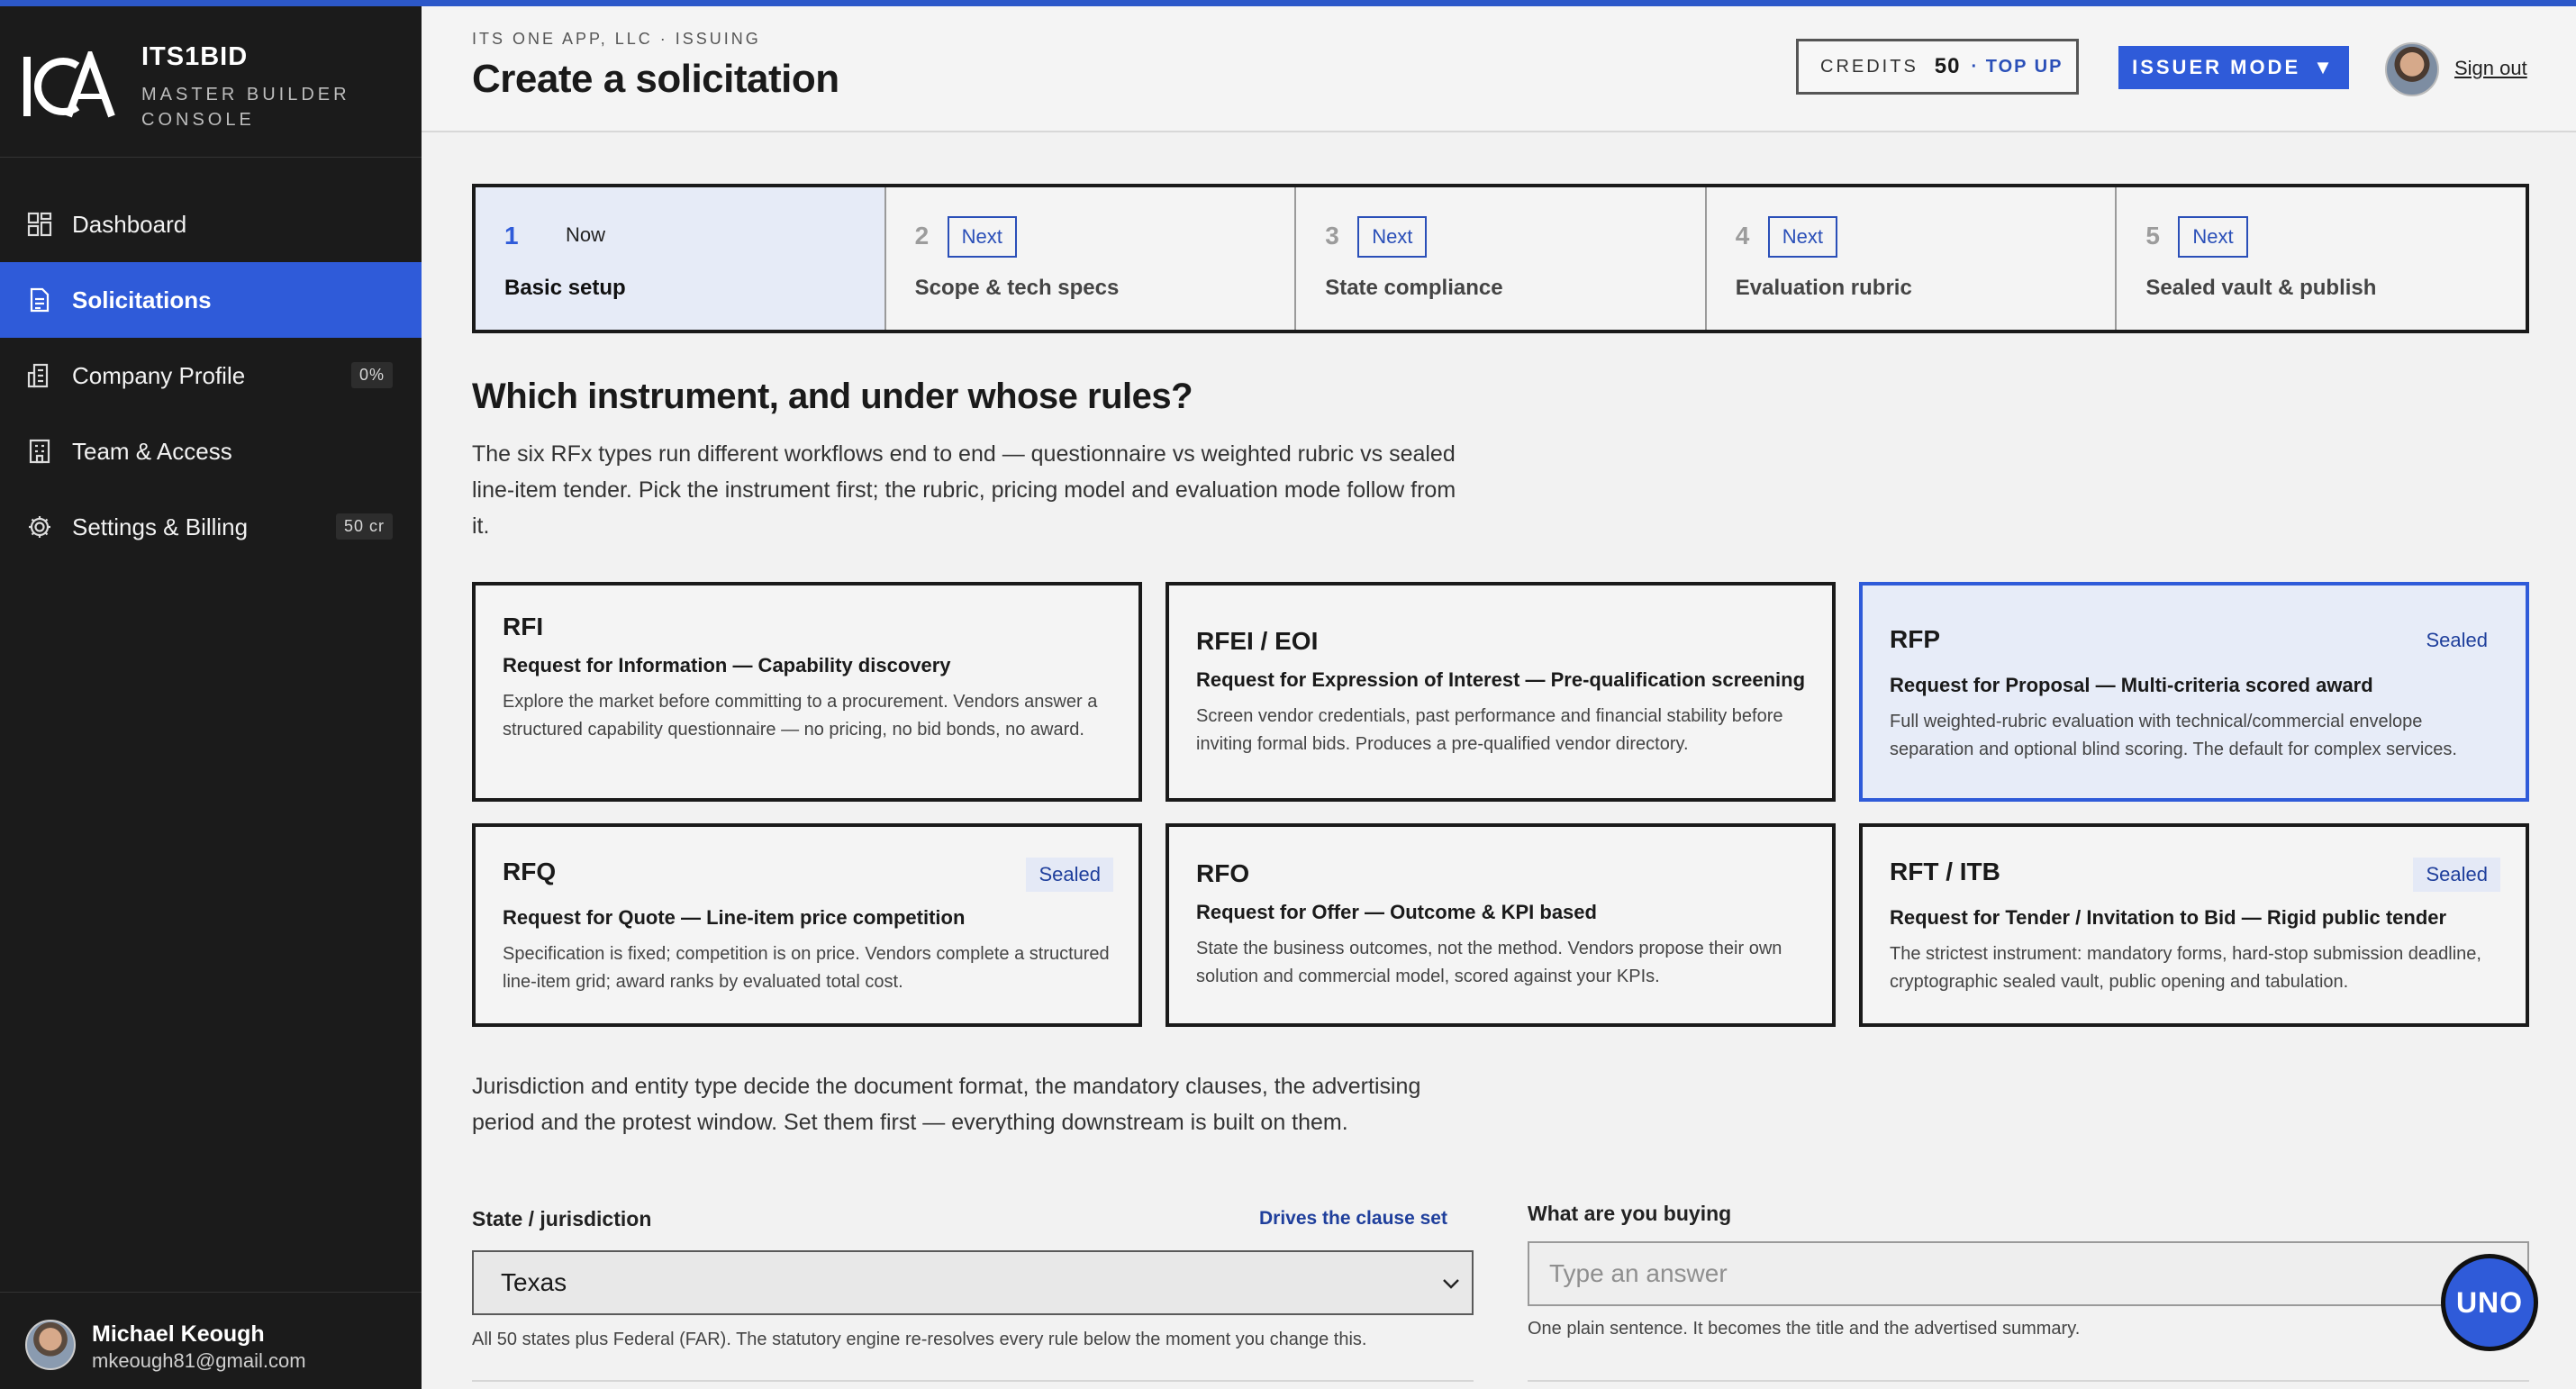 The image size is (2576, 1389). Describe the element at coordinates (371, 375) in the screenshot. I see `profile-completion-badge: 0%` at that location.